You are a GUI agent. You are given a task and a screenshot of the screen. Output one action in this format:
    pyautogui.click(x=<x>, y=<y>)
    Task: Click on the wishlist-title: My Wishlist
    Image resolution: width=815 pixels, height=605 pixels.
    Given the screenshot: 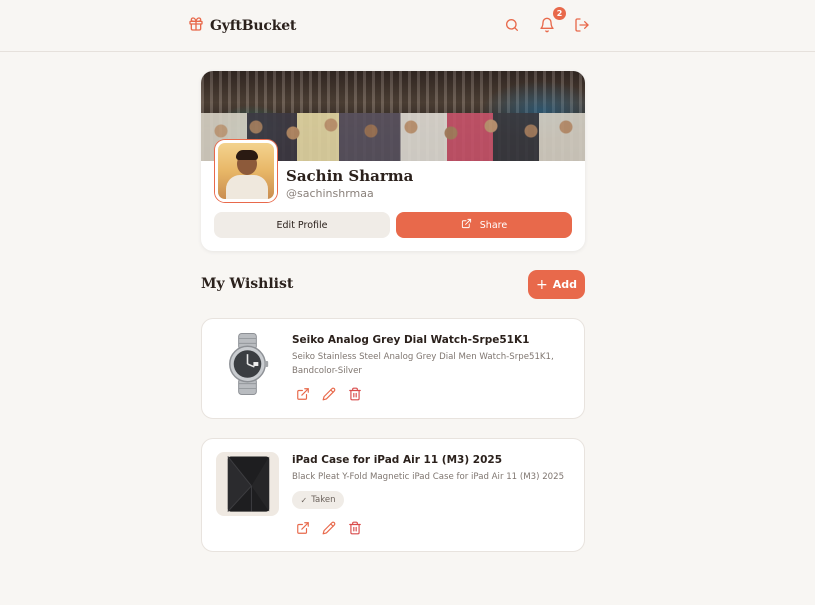 What is the action you would take?
    pyautogui.click(x=247, y=284)
    